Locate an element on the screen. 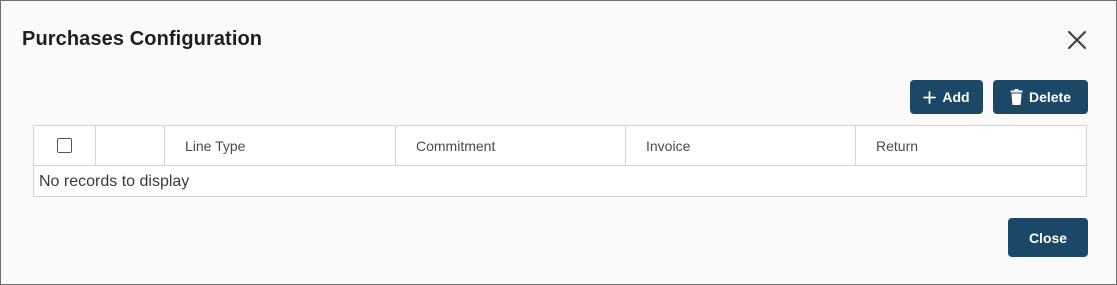 Image resolution: width=1117 pixels, height=285 pixels. empty-message: No records to display is located at coordinates (114, 181).